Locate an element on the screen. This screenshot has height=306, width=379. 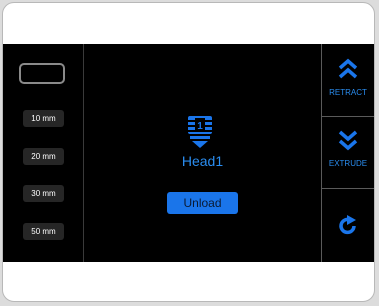
retract-button: RETRACT is located at coordinates (348, 80).